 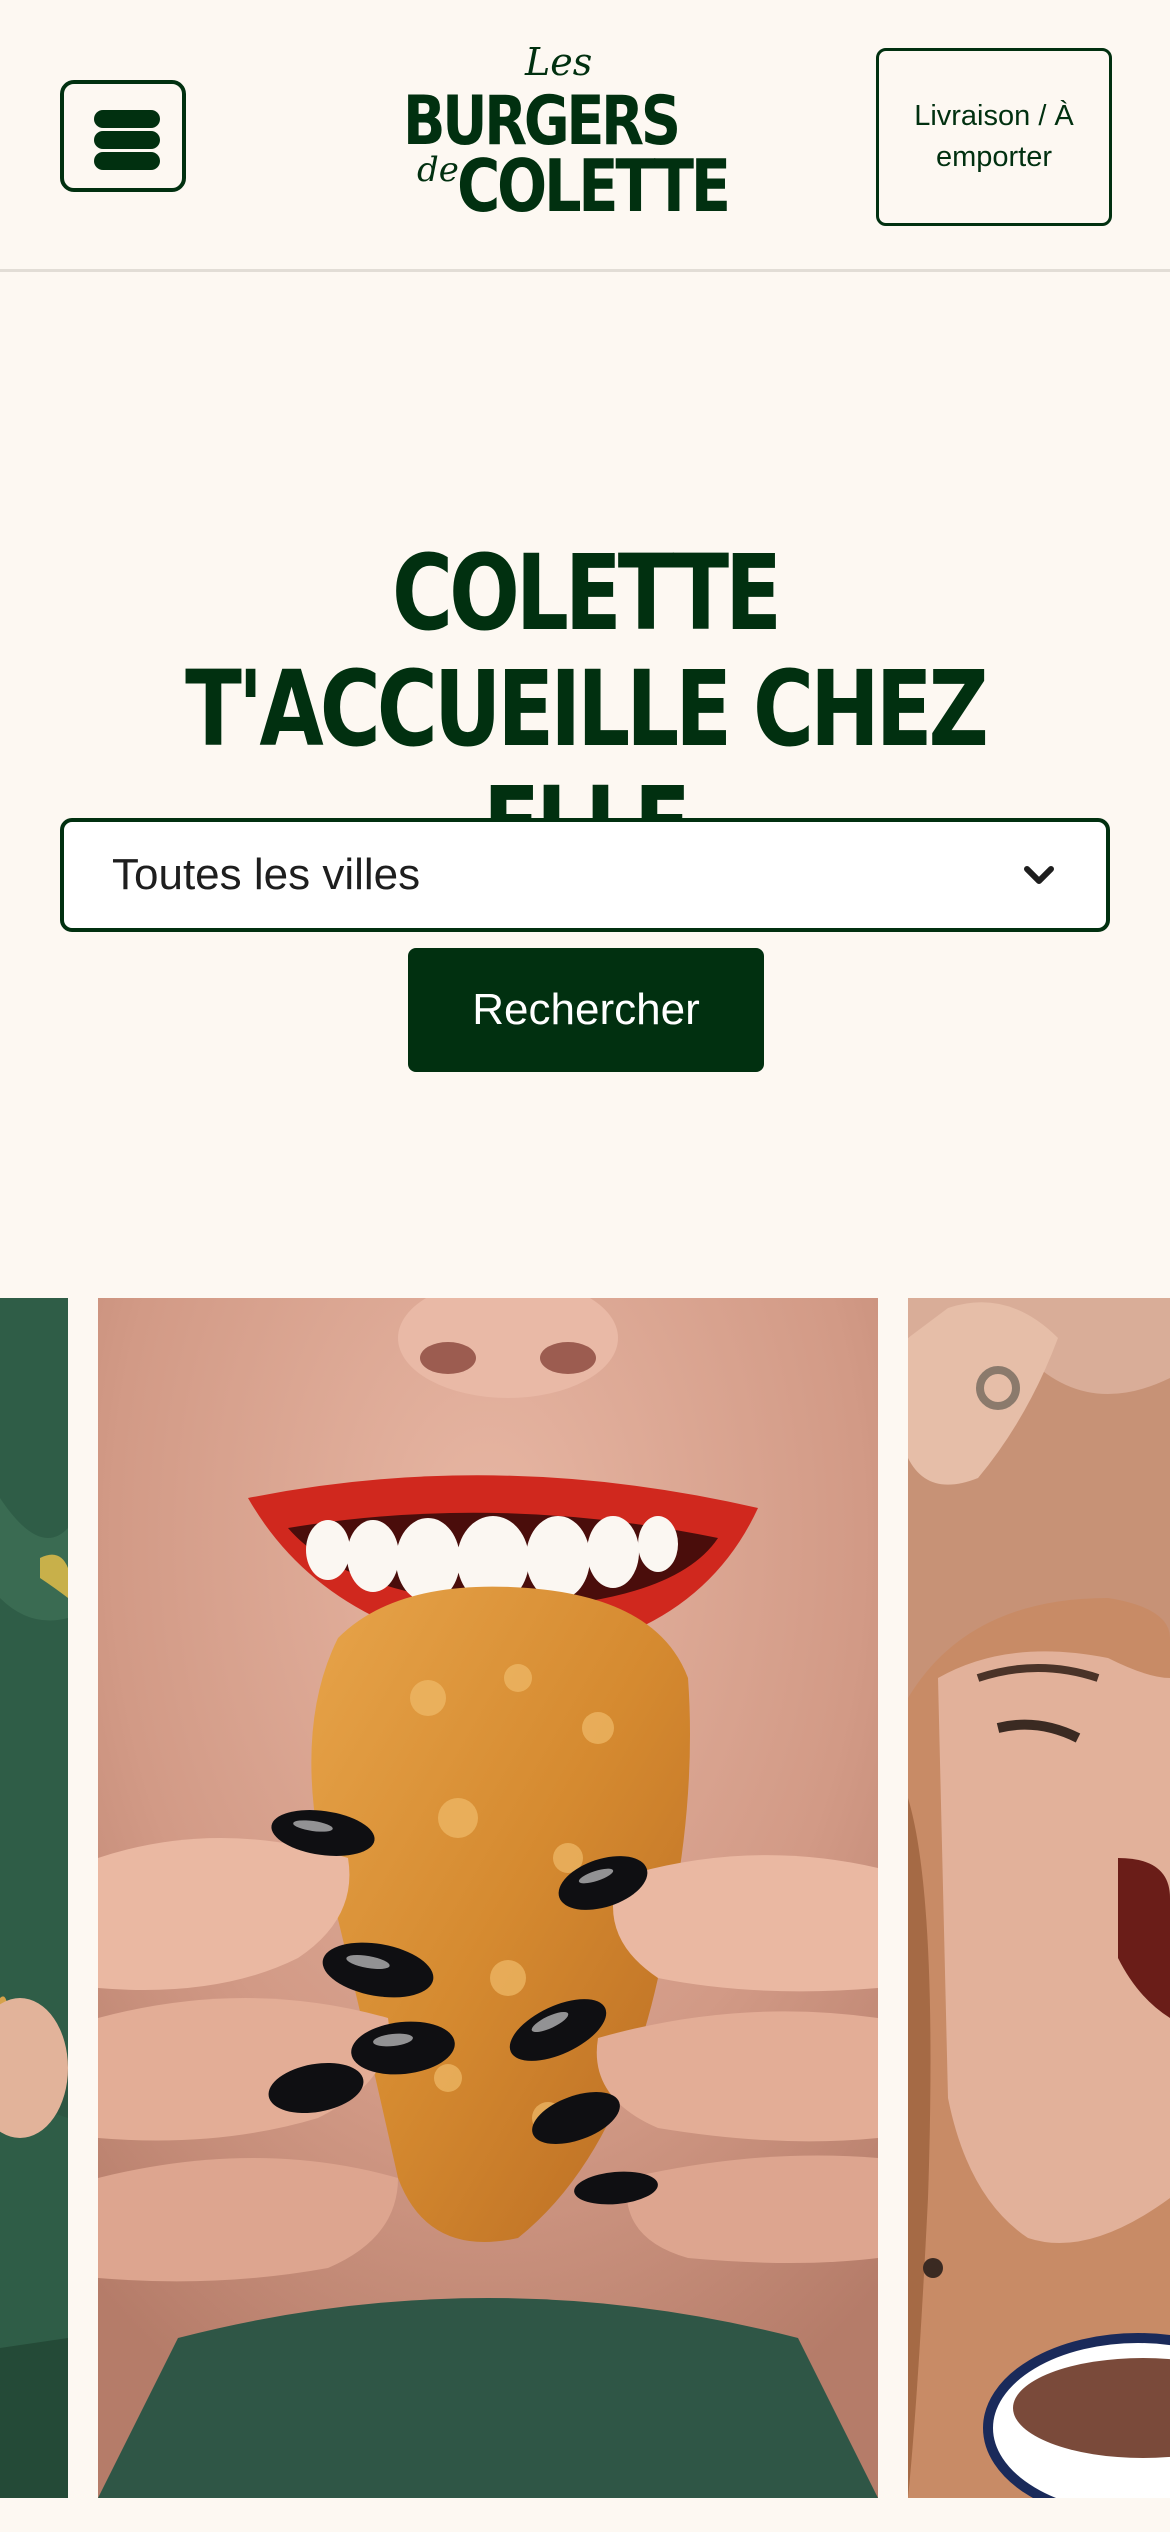 I want to click on slide-next-photo, so click(x=1039, y=1898).